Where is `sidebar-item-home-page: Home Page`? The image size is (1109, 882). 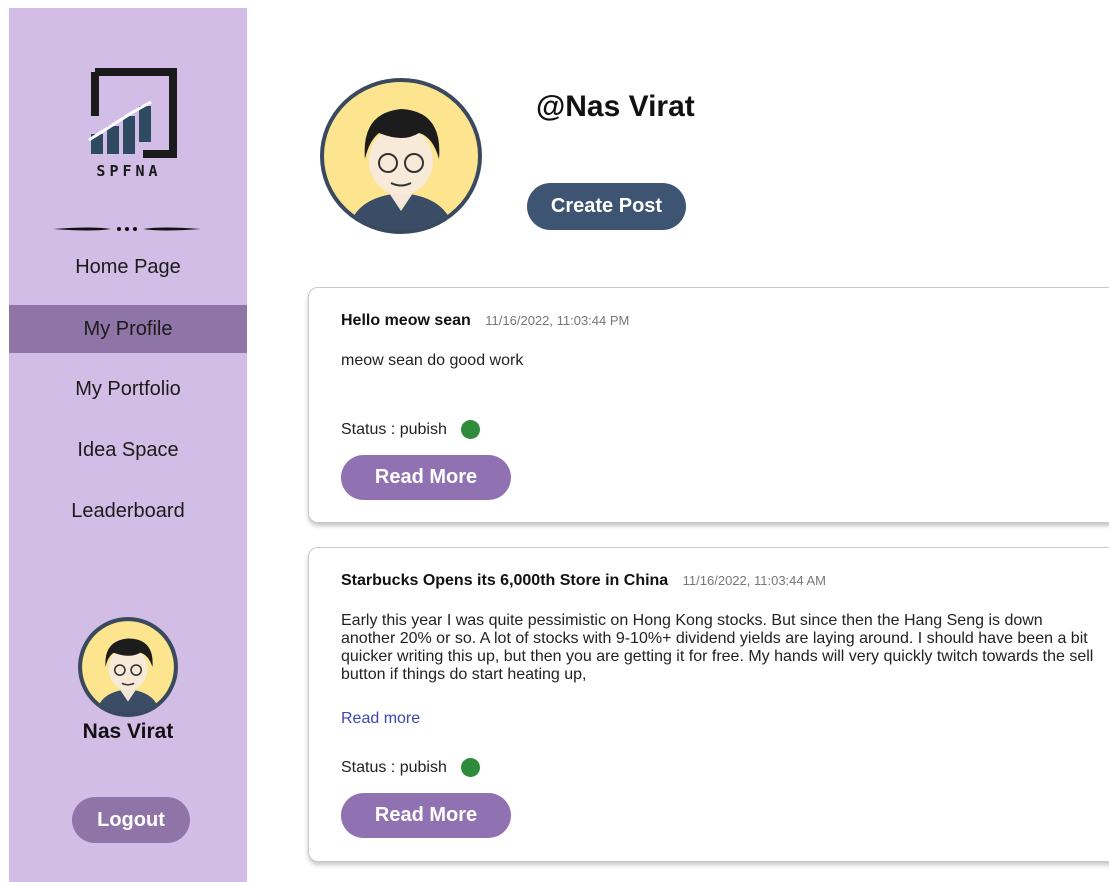
sidebar-item-home-page: Home Page is located at coordinates (128, 267).